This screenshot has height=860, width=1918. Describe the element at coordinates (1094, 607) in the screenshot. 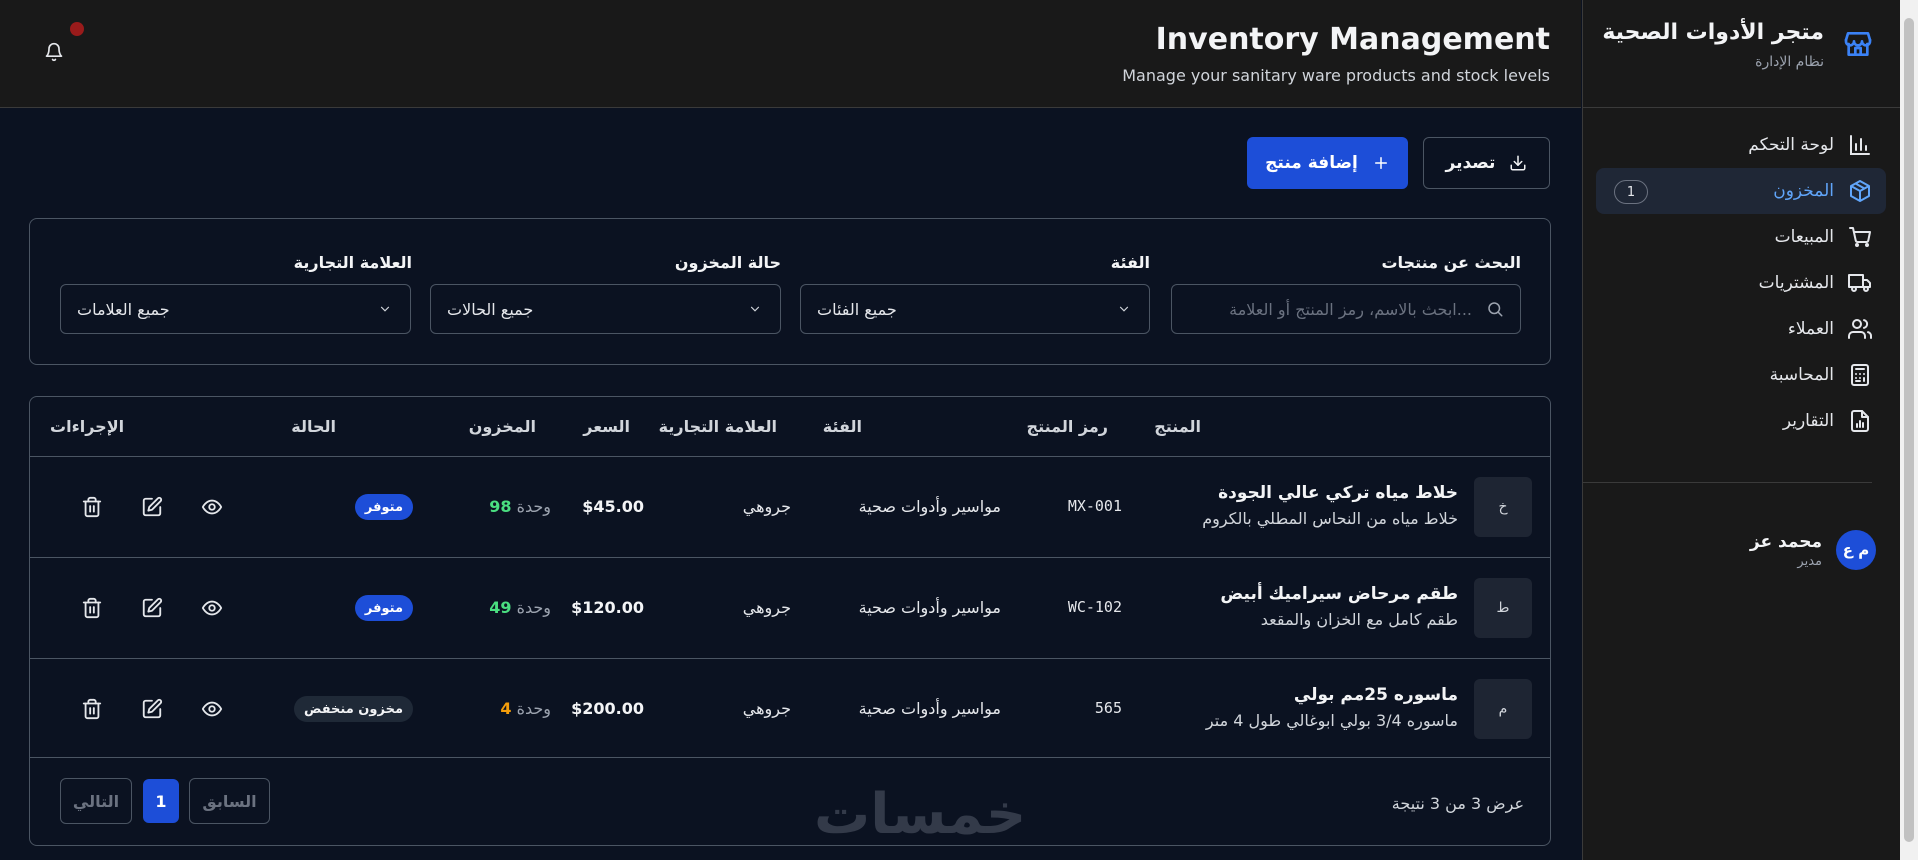

I see `product-sku: WC-102` at that location.